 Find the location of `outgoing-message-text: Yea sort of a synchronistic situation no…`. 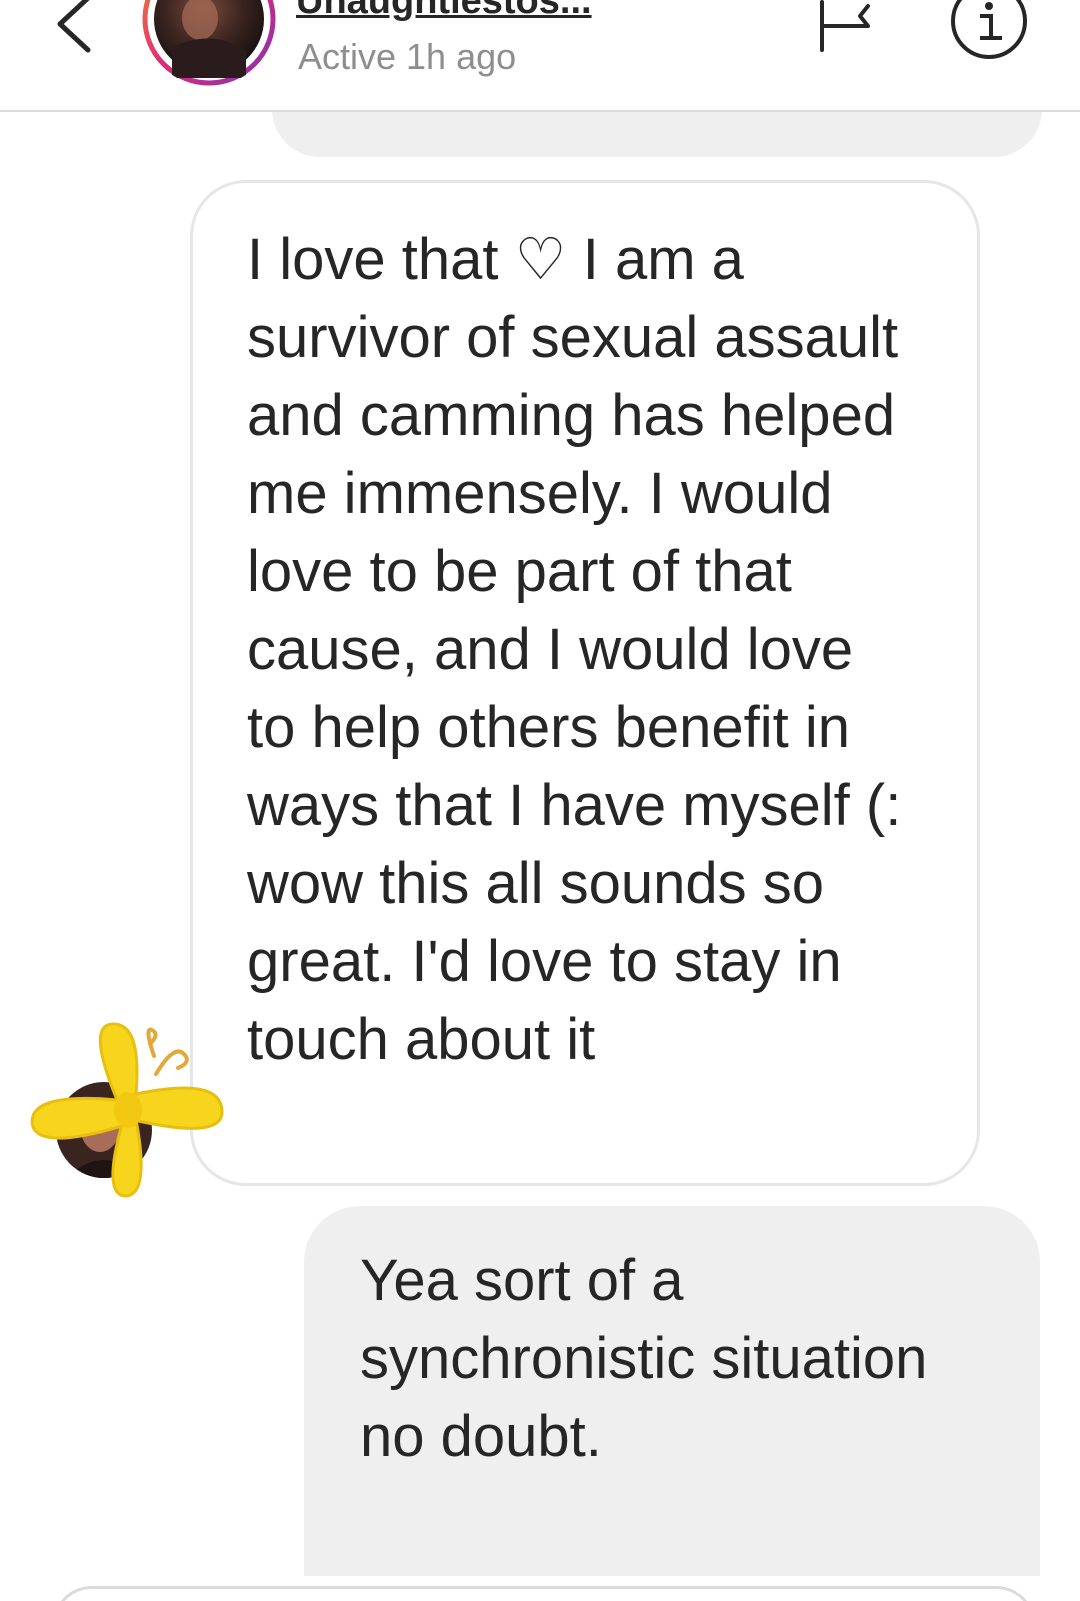

outgoing-message-text: Yea sort of a synchronistic situation no… is located at coordinates (644, 1358).